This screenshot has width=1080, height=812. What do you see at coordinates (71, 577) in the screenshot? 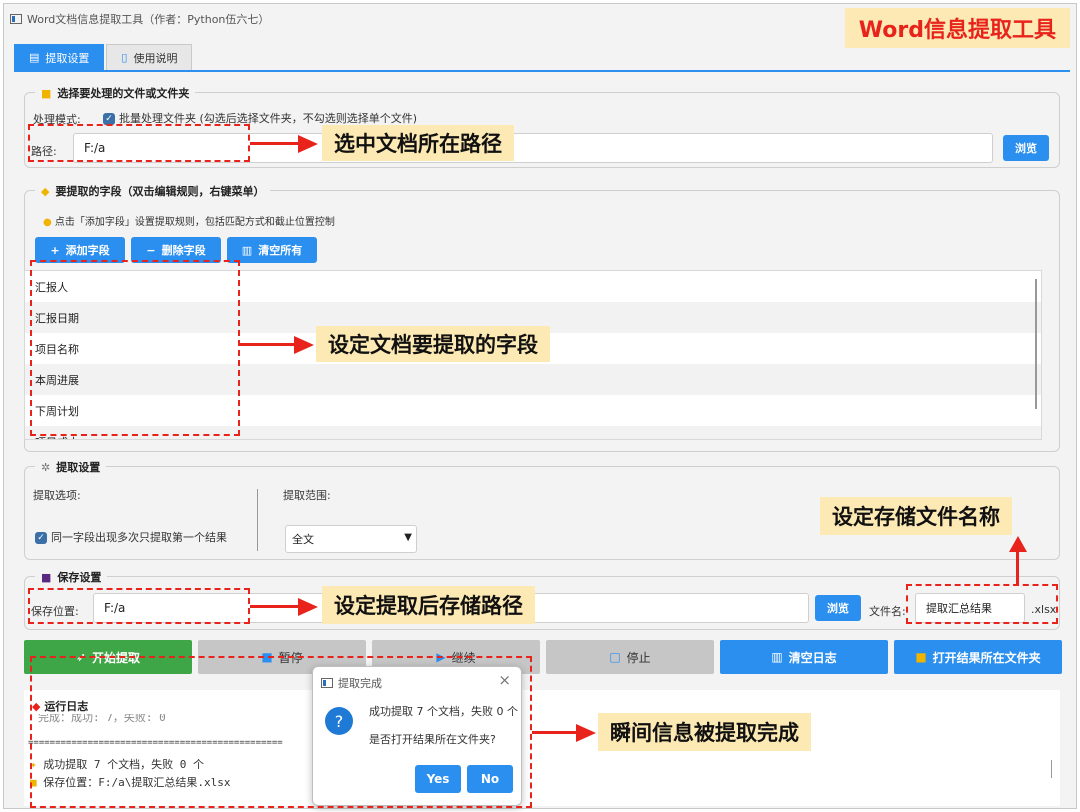
I see `group-title: ■ 保存设置` at bounding box center [71, 577].